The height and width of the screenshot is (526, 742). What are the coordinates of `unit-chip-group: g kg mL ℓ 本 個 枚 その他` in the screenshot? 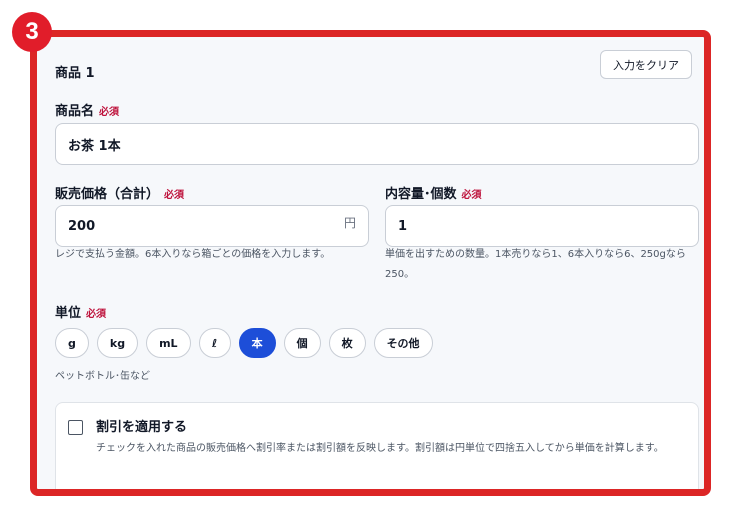 It's located at (244, 343).